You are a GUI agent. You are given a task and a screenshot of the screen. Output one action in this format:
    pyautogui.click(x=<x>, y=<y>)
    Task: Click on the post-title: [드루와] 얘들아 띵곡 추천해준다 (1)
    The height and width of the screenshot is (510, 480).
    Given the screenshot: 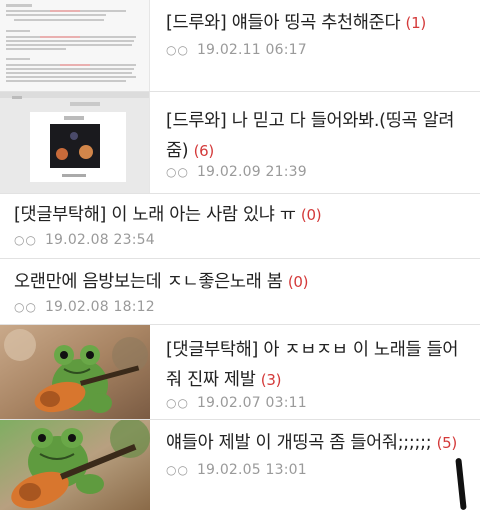 What is the action you would take?
    pyautogui.click(x=296, y=23)
    